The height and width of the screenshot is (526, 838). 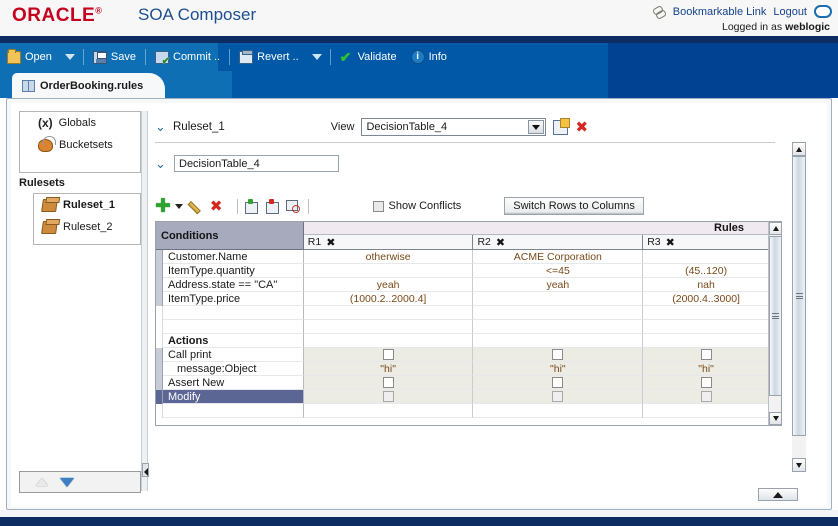 I want to click on panel-vertical-scrollbar, so click(x=799, y=307).